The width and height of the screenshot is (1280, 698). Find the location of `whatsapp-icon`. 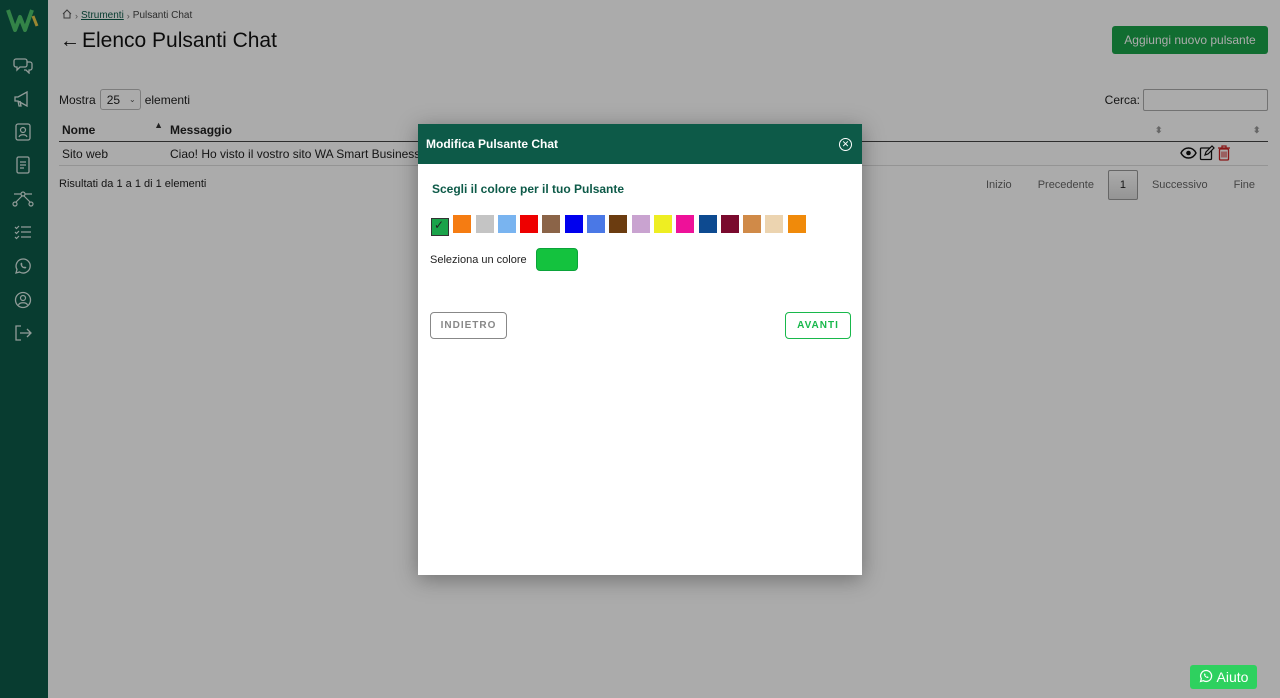

whatsapp-icon is located at coordinates (1206, 677).